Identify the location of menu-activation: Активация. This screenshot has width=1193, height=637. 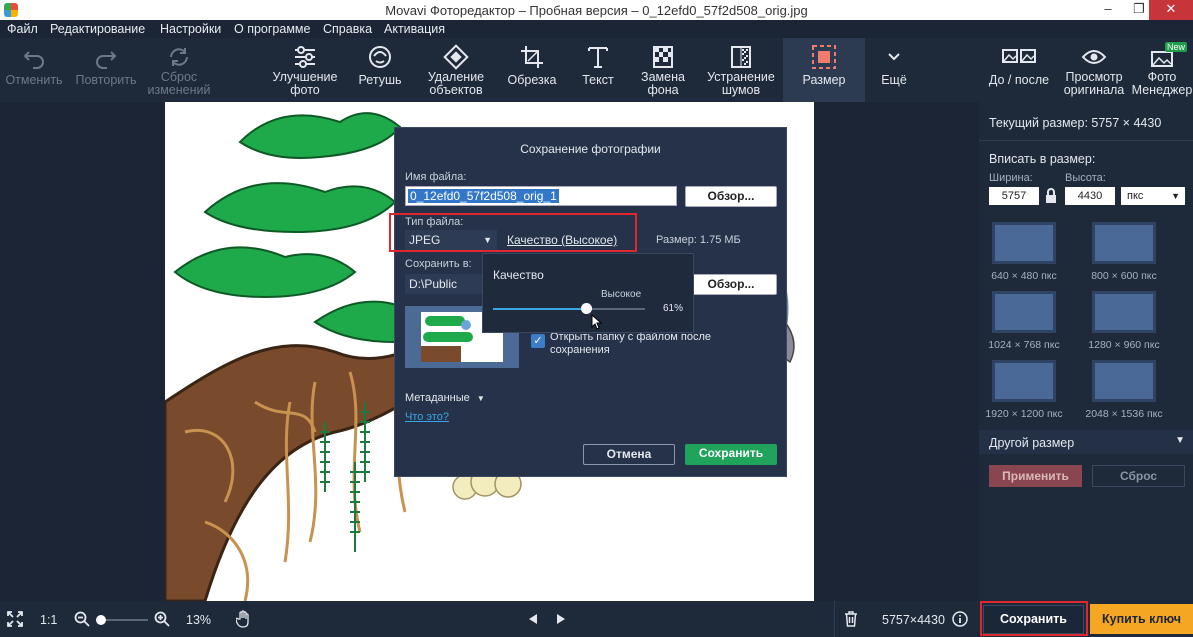
(414, 29).